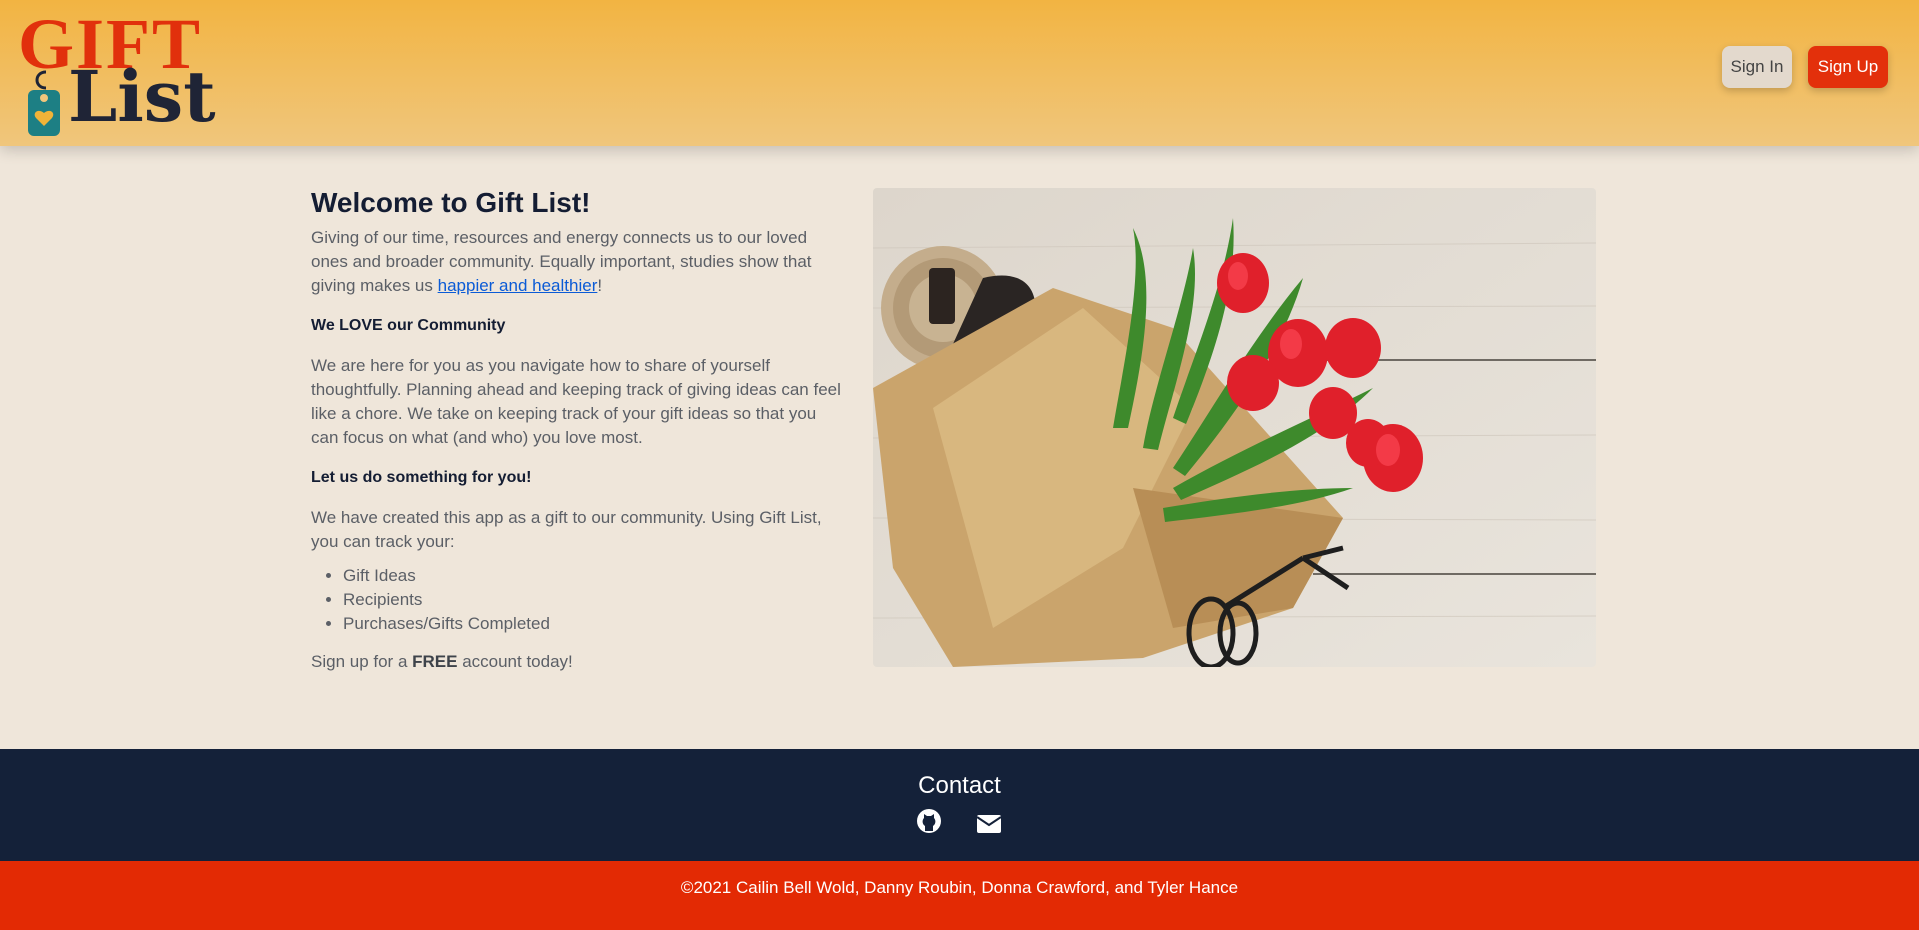 This screenshot has width=1919, height=930. What do you see at coordinates (44, 103) in the screenshot?
I see `gift-tag-icon` at bounding box center [44, 103].